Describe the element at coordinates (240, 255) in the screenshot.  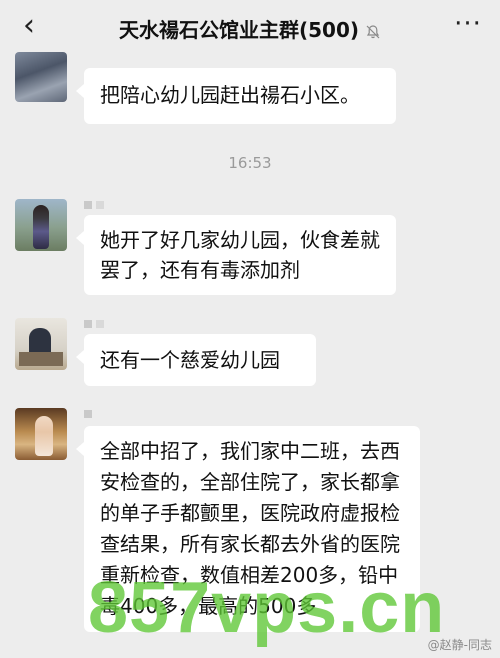
I see `message-text: 她开了好几家幼儿园，伙食差就罢了，还有有毒添加剂` at that location.